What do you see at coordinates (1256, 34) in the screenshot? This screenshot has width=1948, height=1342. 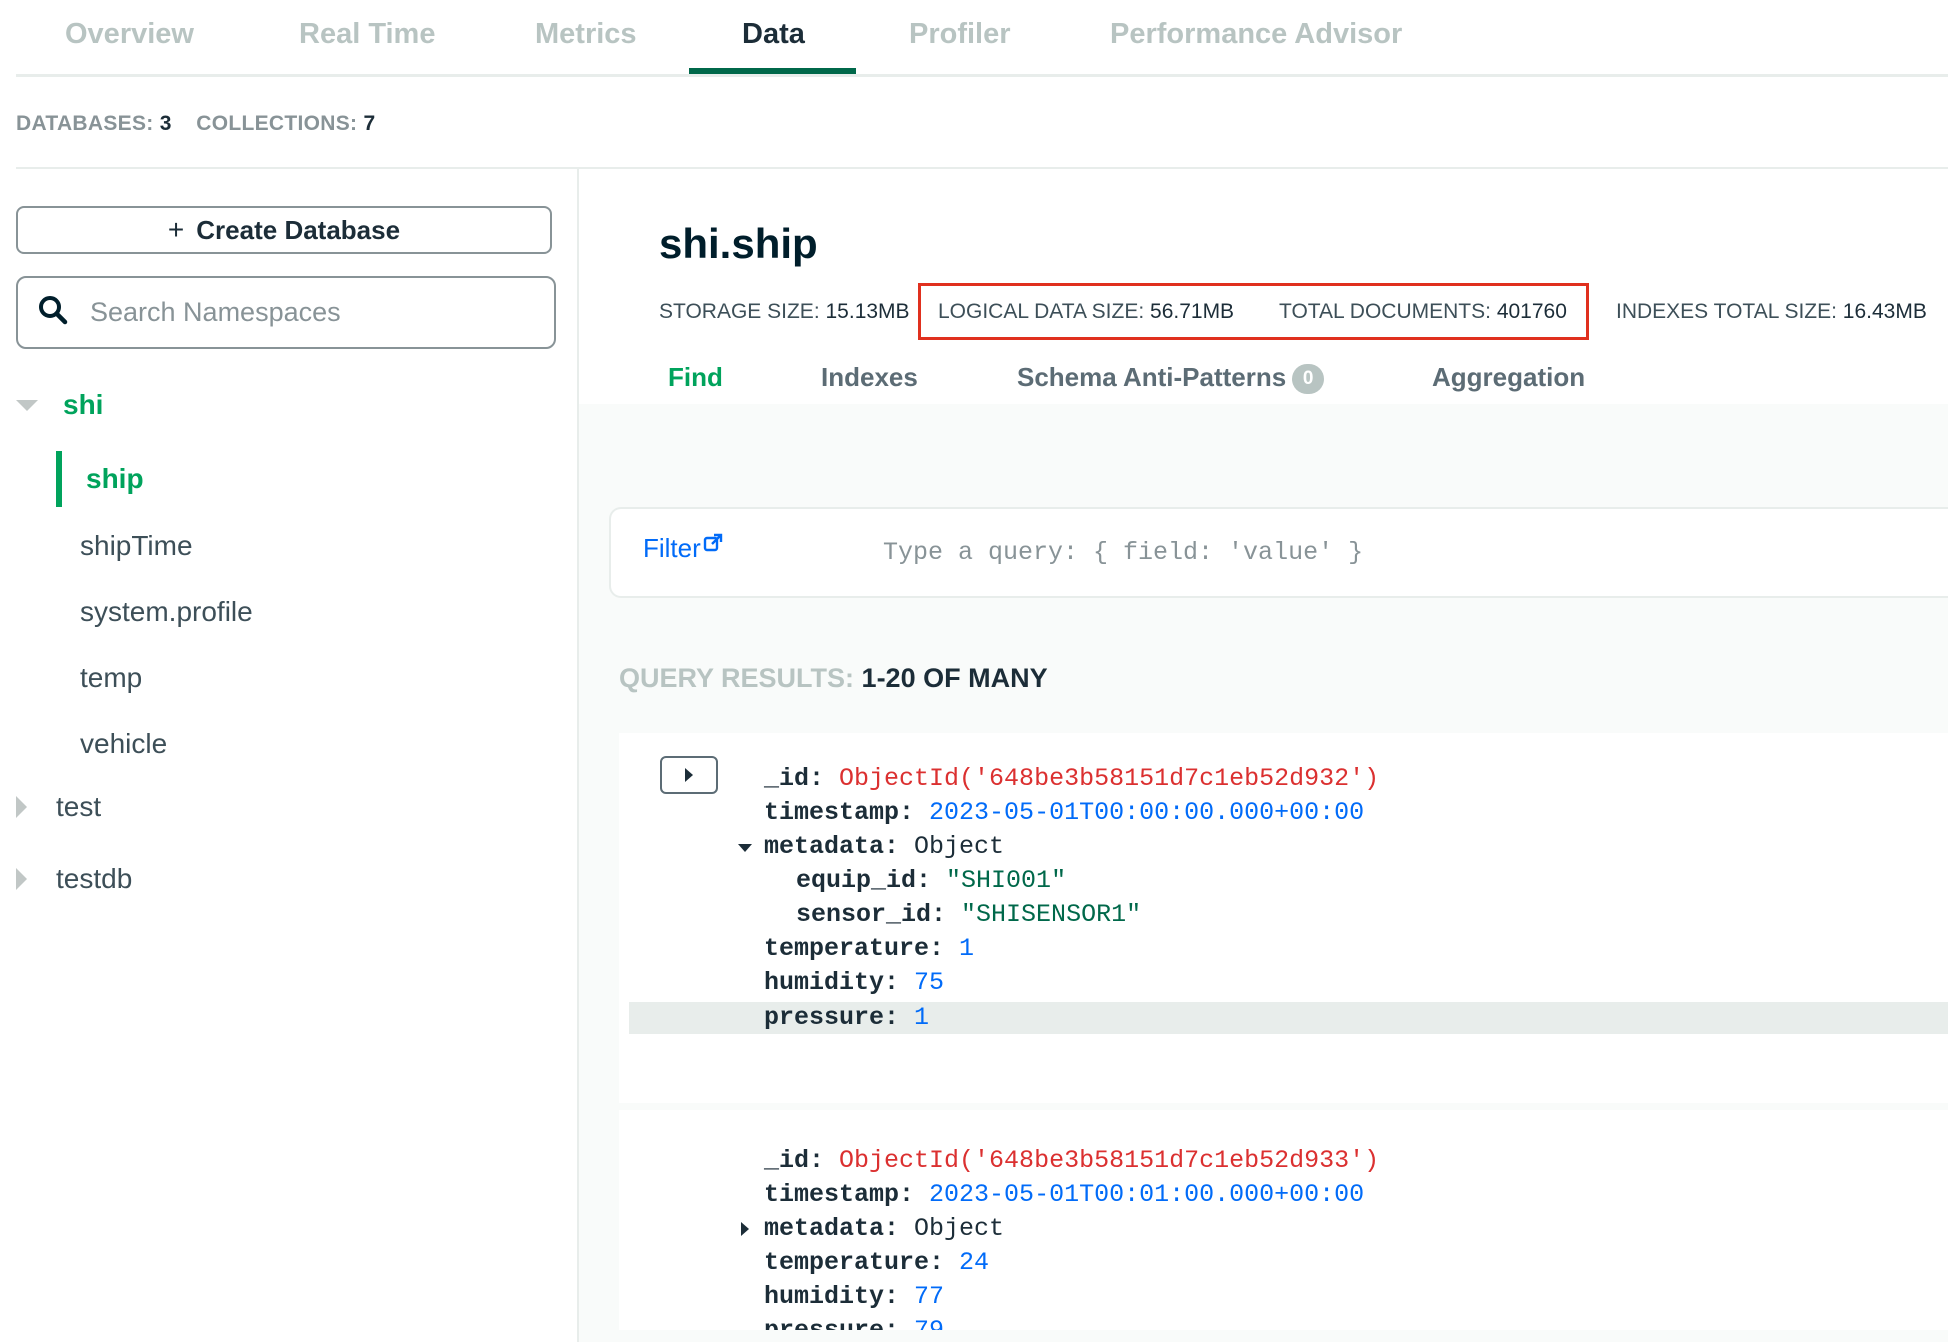 I see `tab-performance-advisor: Performance Advisor` at bounding box center [1256, 34].